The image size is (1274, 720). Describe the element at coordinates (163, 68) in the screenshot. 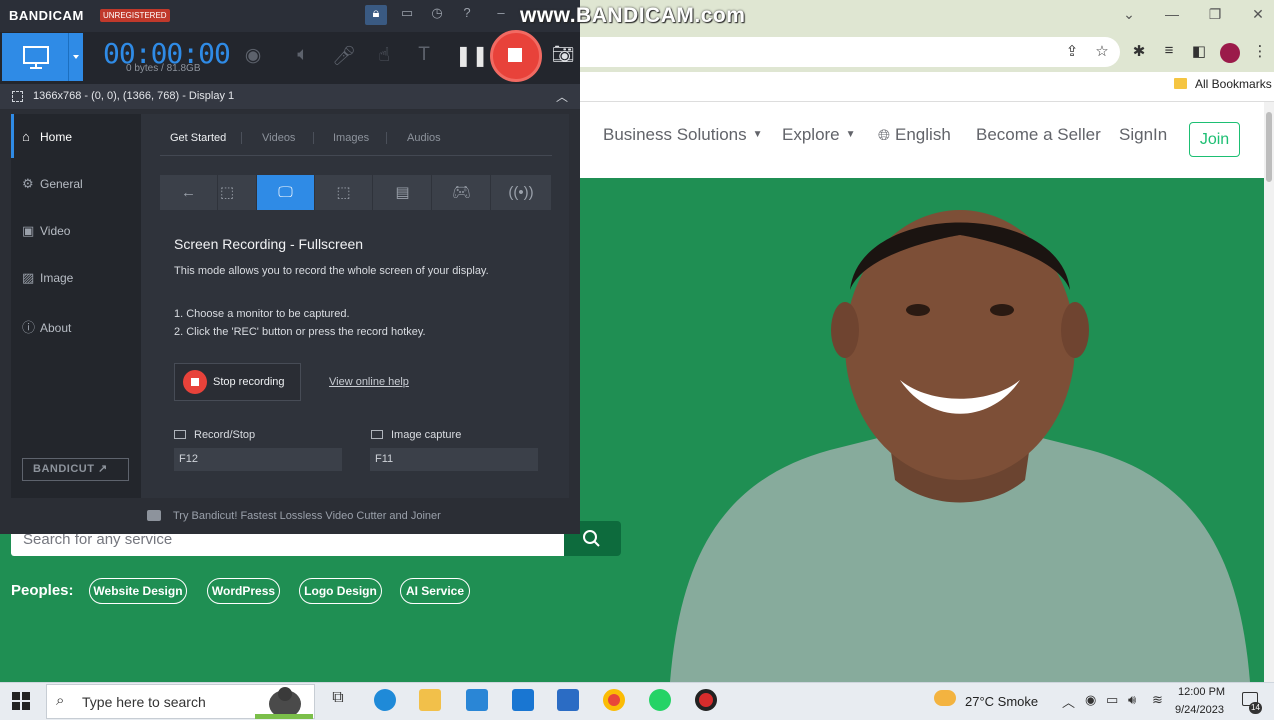

I see `recording-size: 0 bytes / 81.8GB` at that location.